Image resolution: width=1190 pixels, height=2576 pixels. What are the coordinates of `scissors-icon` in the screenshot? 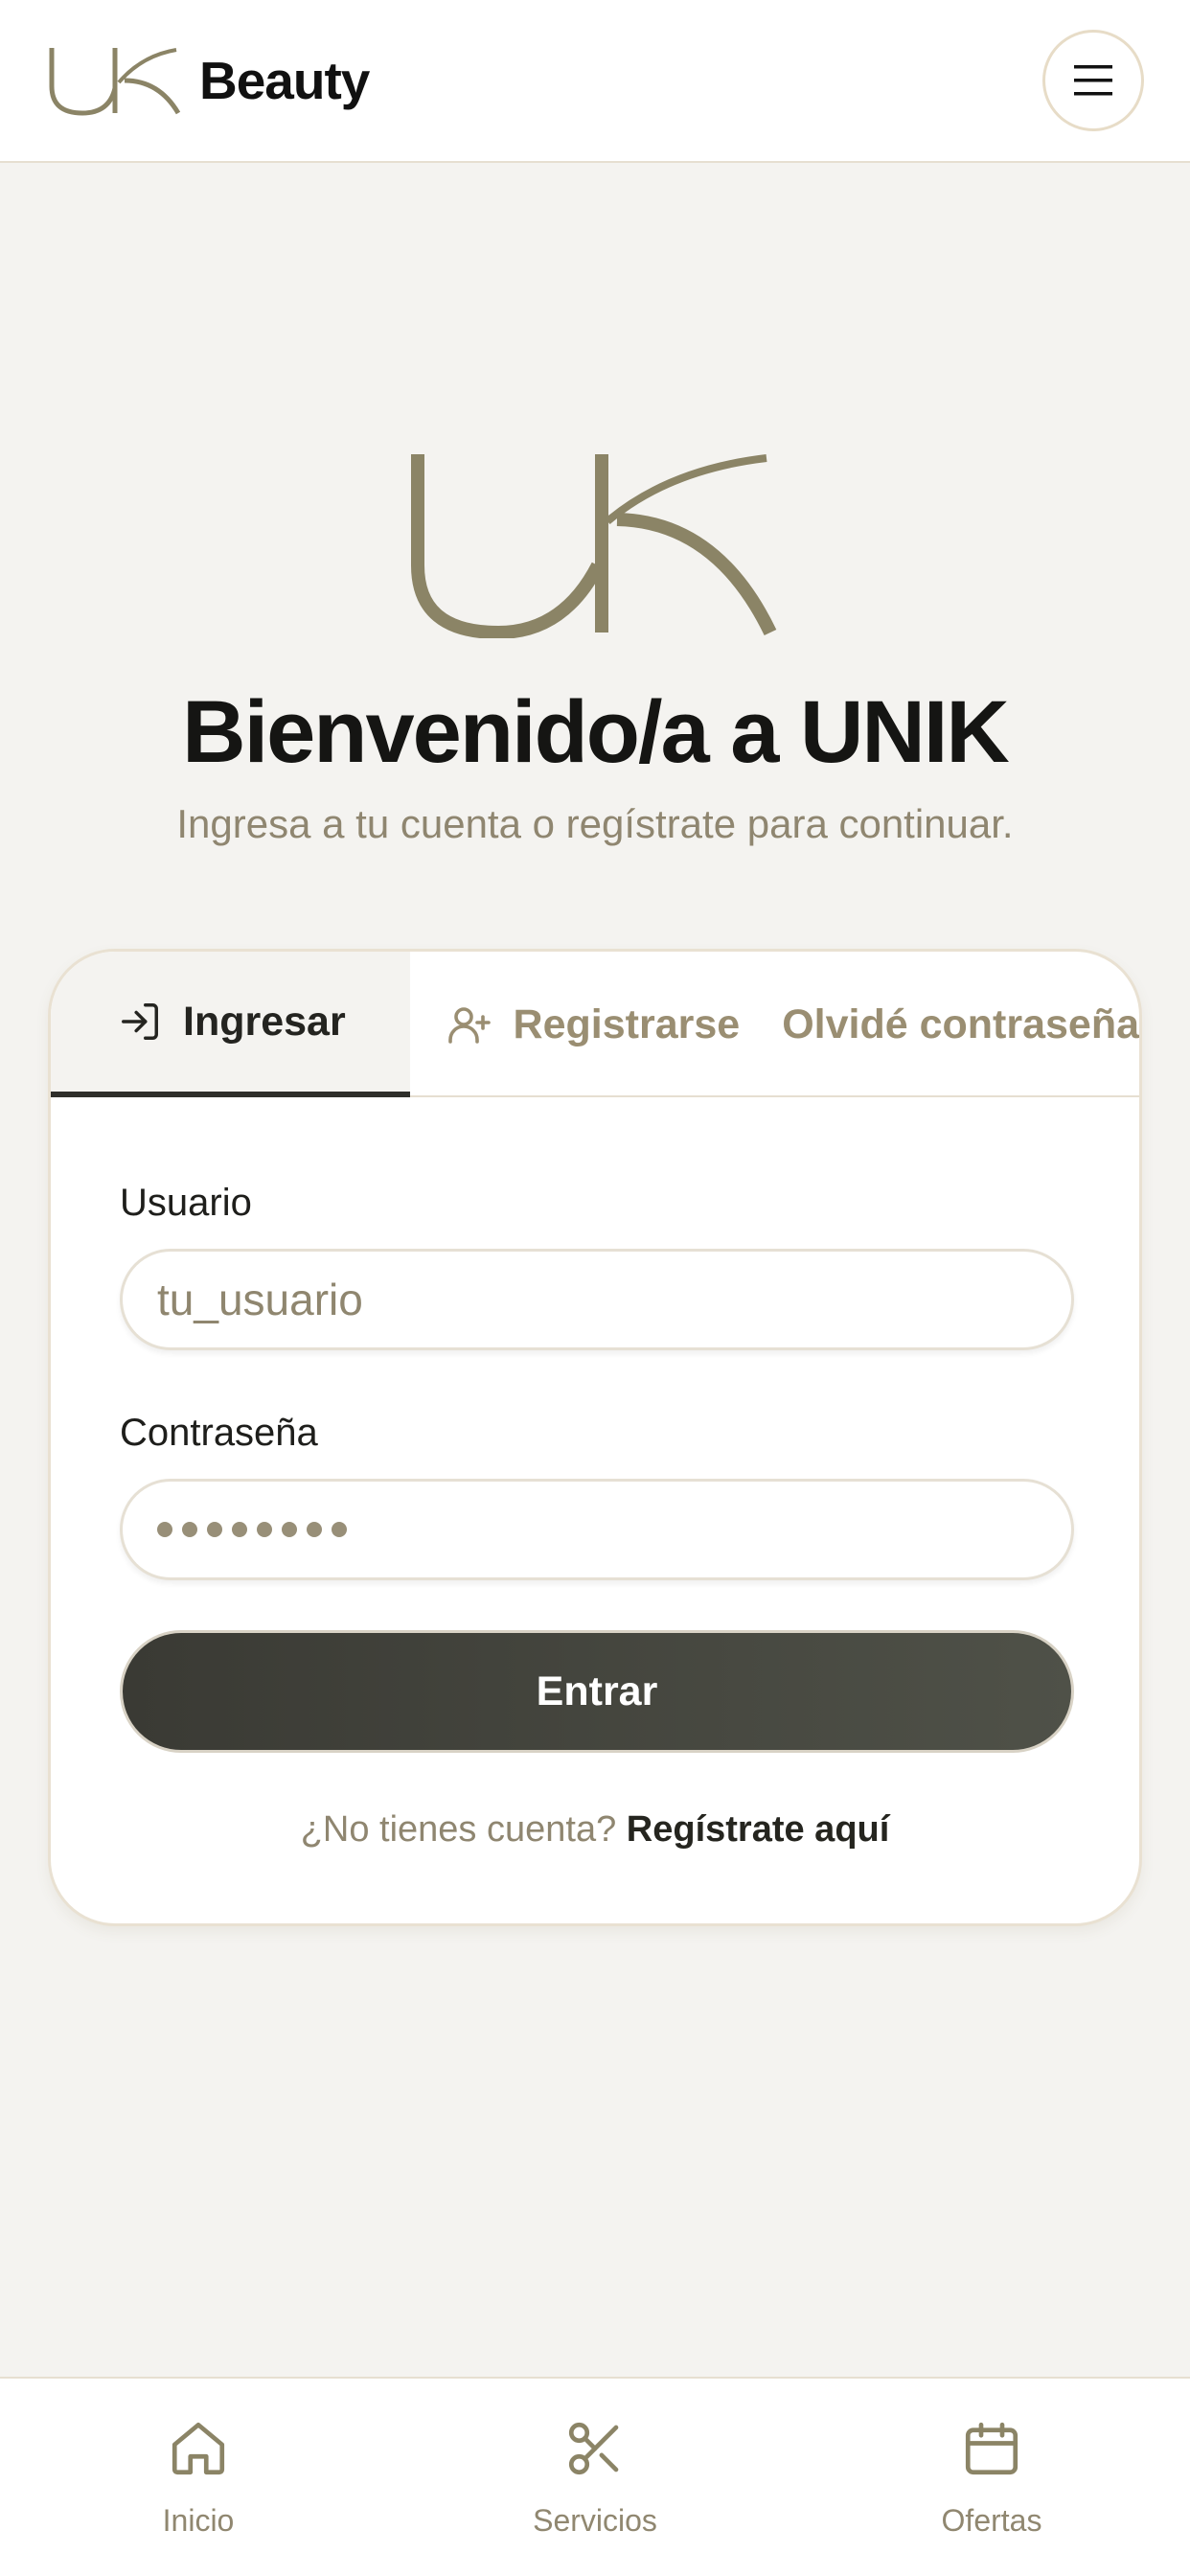 It's located at (593, 2448).